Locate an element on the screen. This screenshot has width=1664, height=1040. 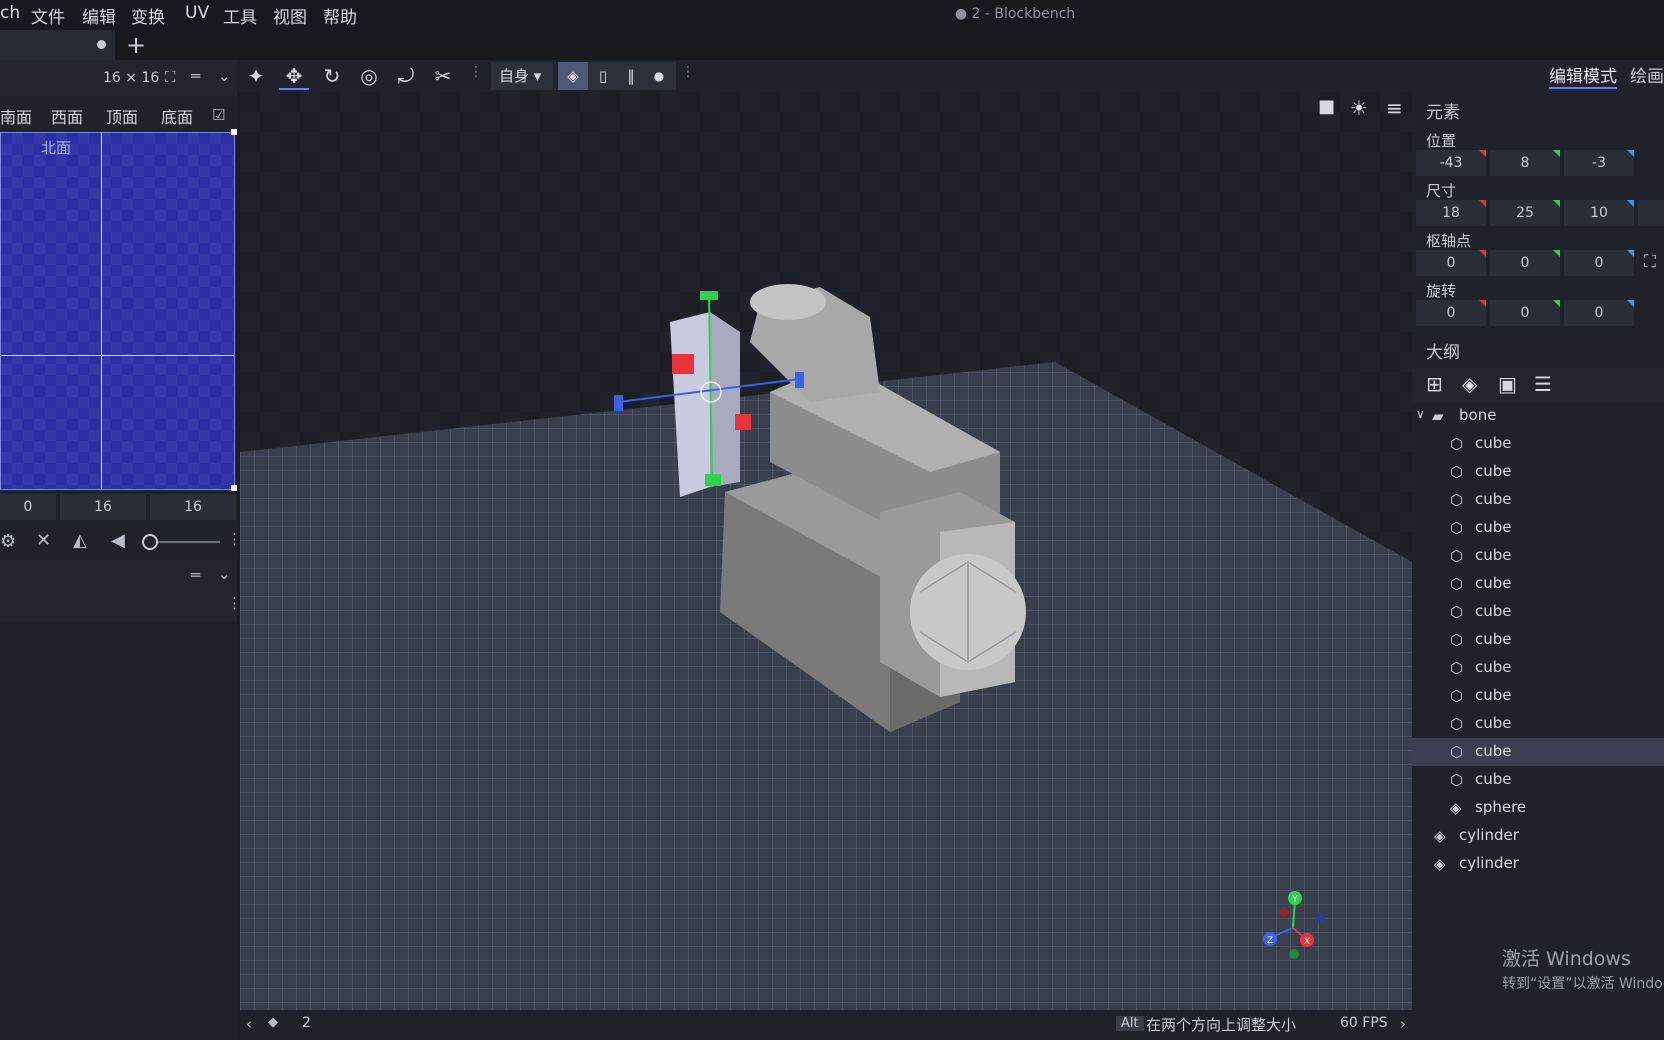
rotation-y-input: 0 is located at coordinates (1525, 313).